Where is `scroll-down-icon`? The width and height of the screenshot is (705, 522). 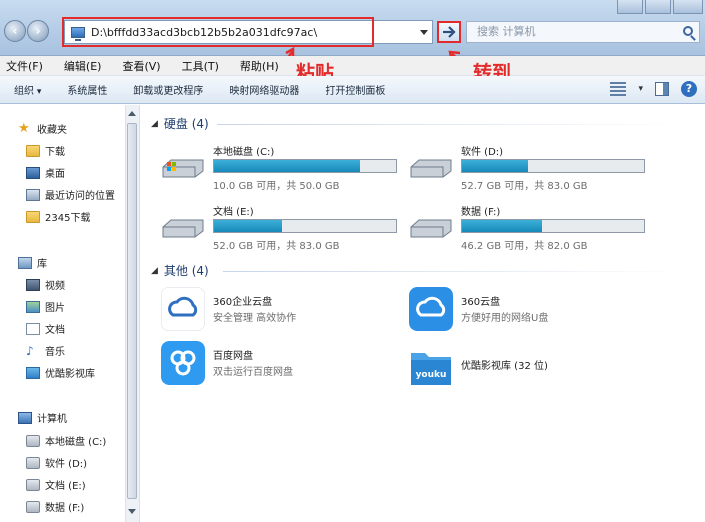
scroll-down-icon is located at coordinates (132, 511).